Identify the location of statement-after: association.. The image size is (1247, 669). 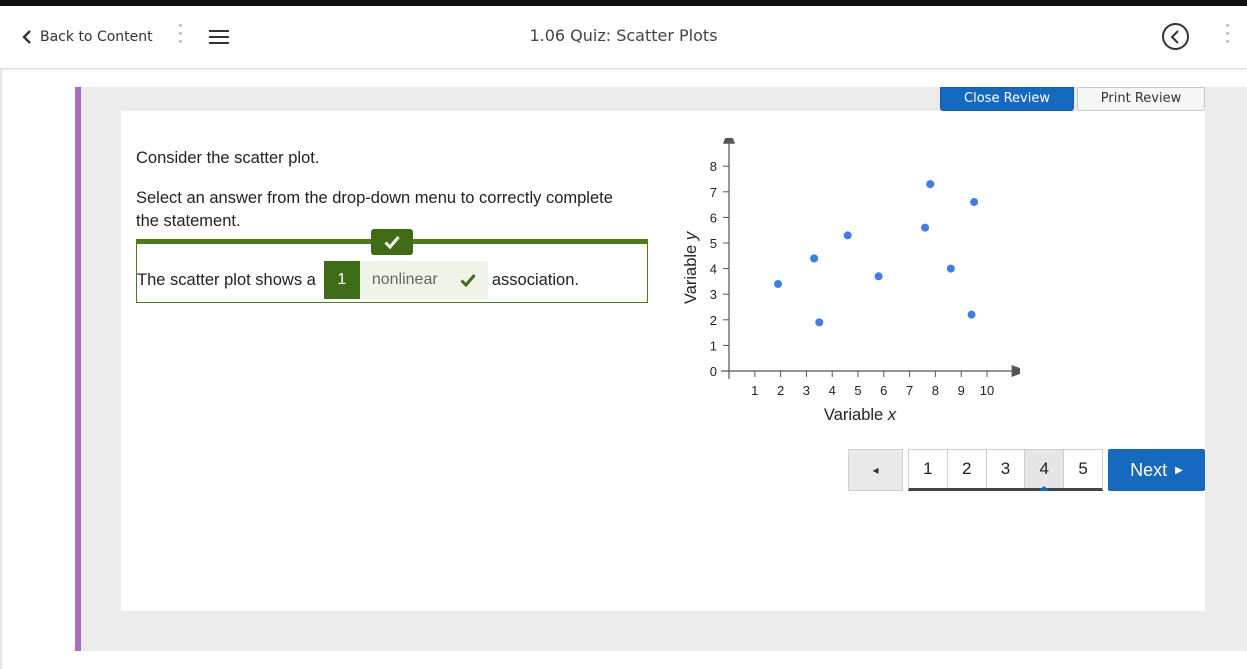
(535, 279).